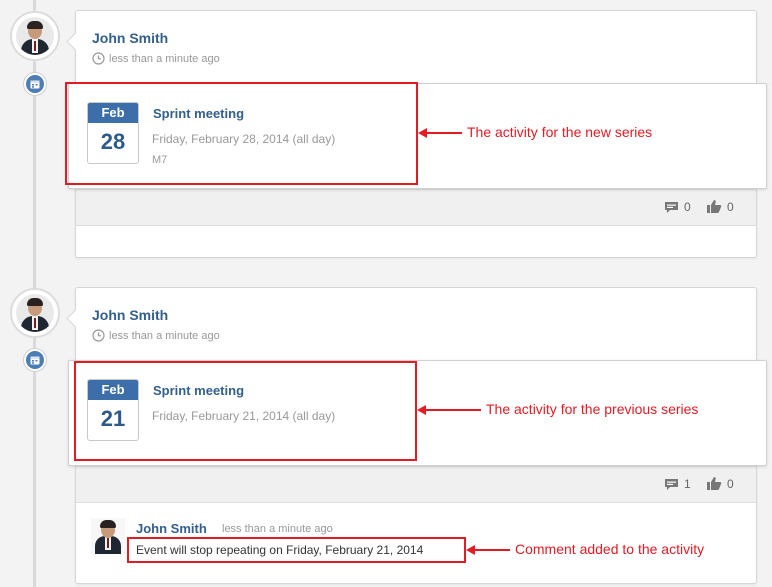  What do you see at coordinates (416, 484) in the screenshot?
I see `action-bar: 1 0` at bounding box center [416, 484].